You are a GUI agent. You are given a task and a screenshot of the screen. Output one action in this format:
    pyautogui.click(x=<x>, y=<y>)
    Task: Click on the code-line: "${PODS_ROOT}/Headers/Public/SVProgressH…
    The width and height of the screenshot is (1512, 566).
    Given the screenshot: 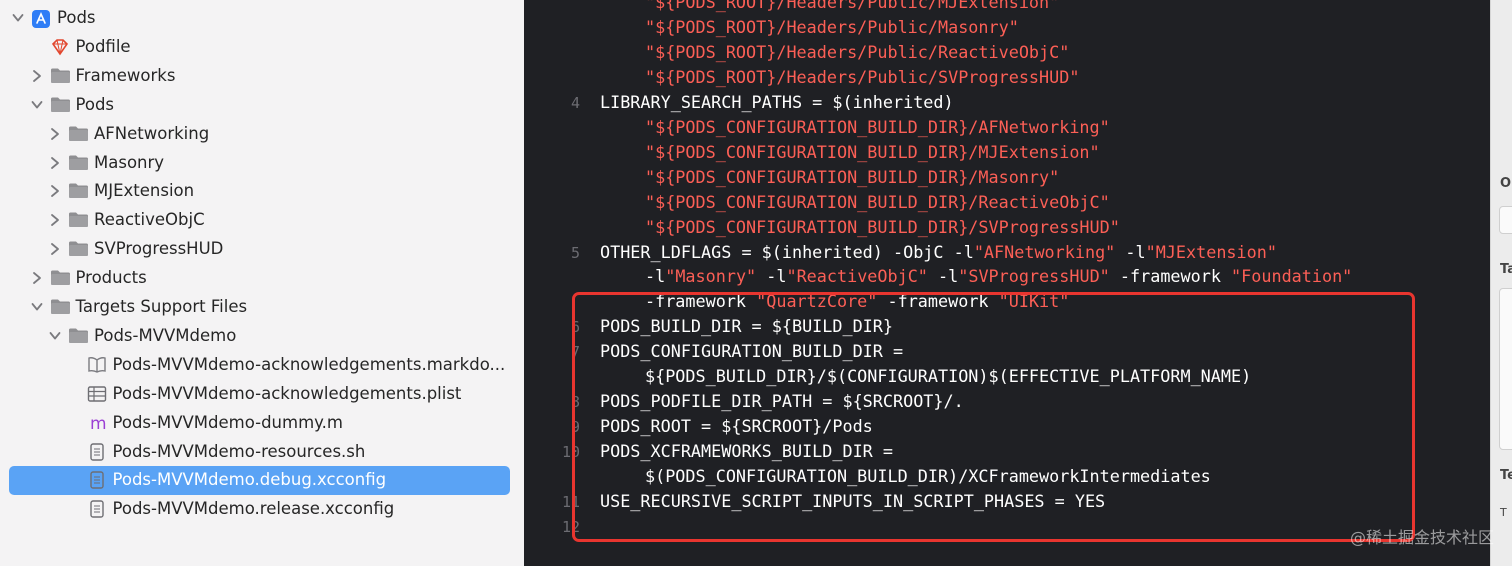 What is the action you would take?
    pyautogui.click(x=862, y=77)
    